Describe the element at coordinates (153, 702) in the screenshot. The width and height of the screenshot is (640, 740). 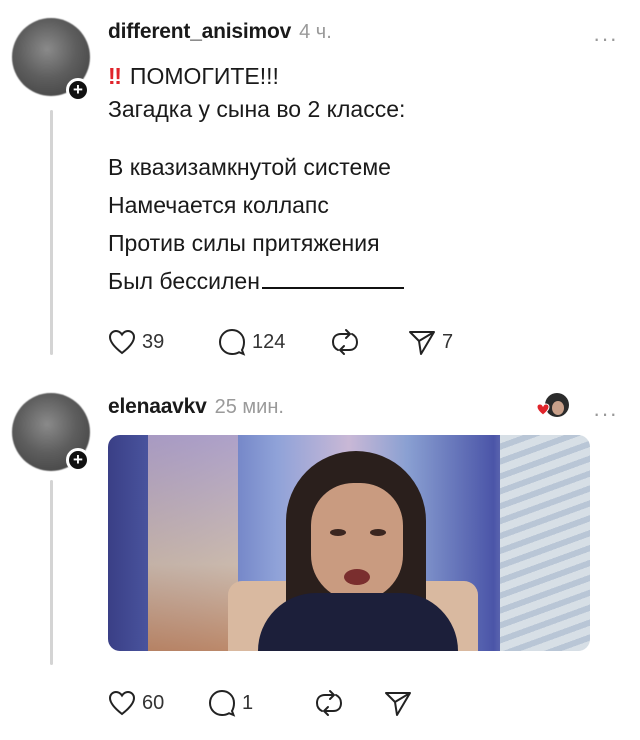
I see `like-count: 60` at that location.